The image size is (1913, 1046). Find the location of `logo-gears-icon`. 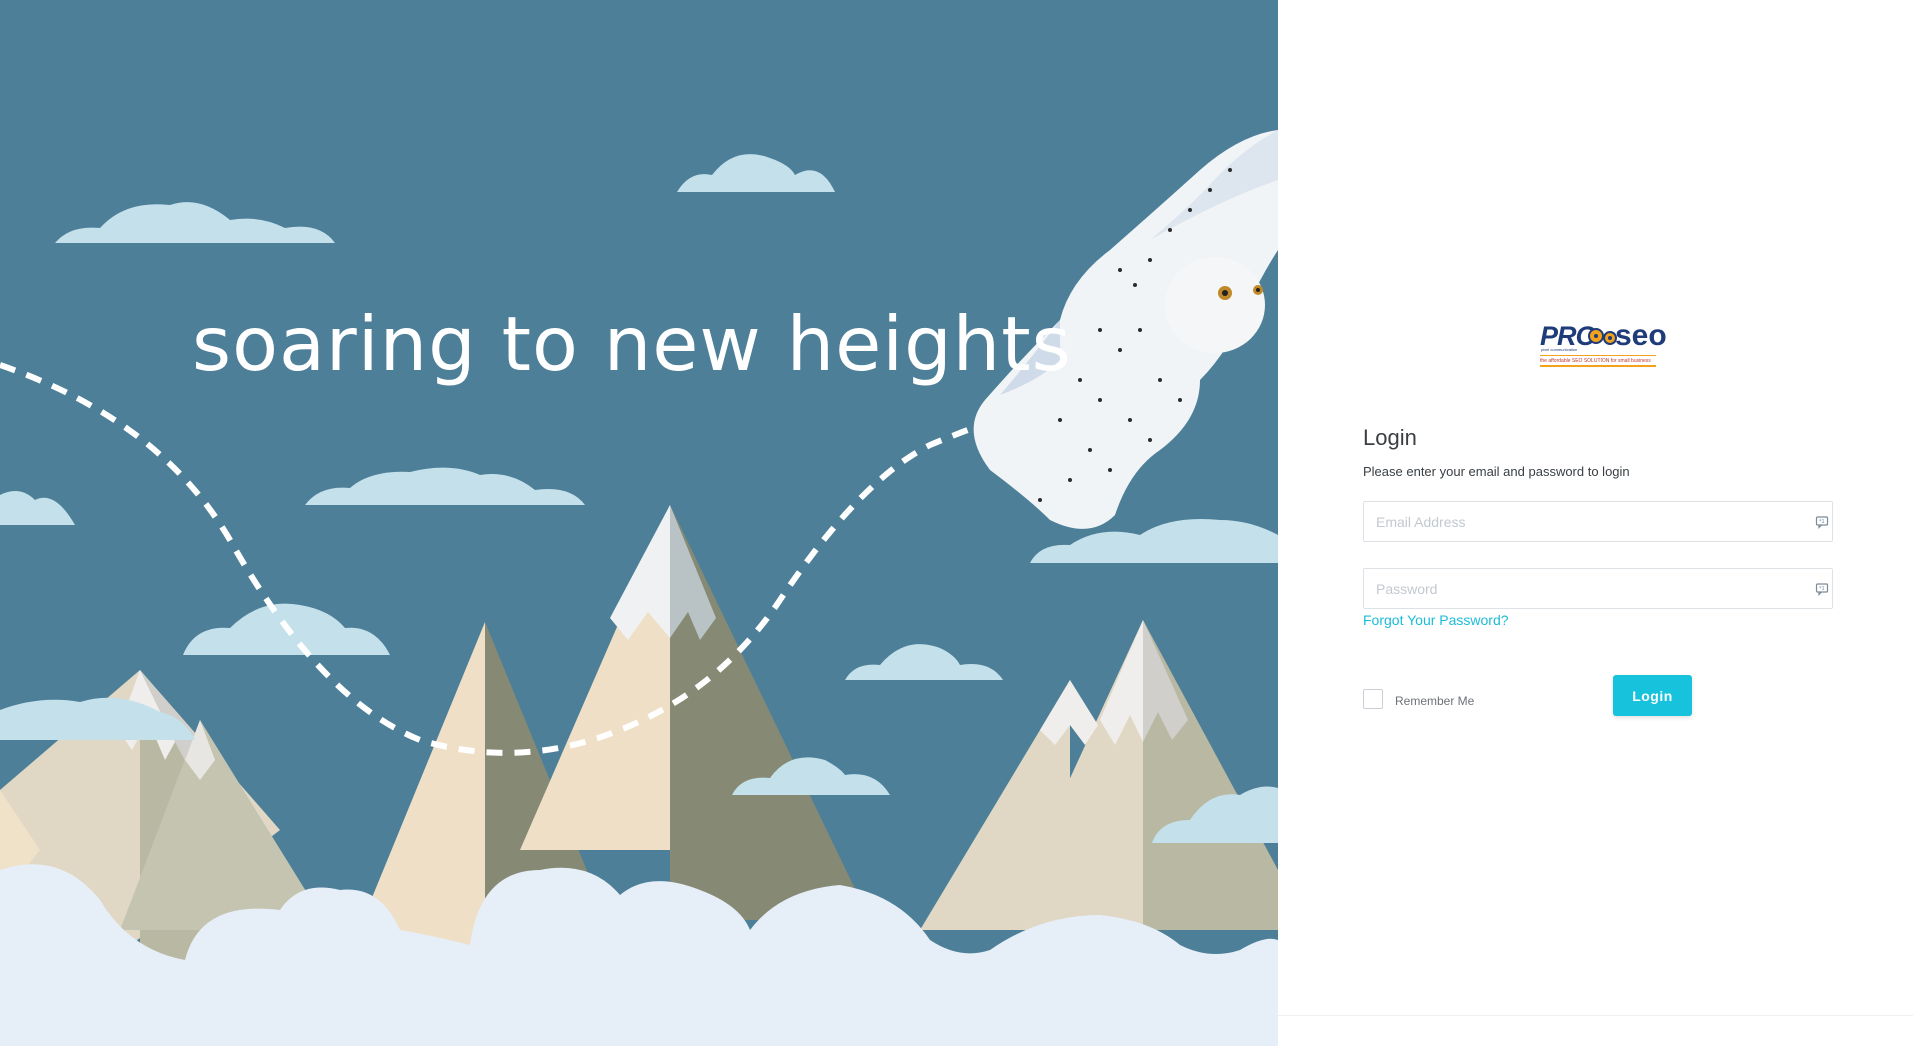

logo-gears-icon is located at coordinates (1602, 336).